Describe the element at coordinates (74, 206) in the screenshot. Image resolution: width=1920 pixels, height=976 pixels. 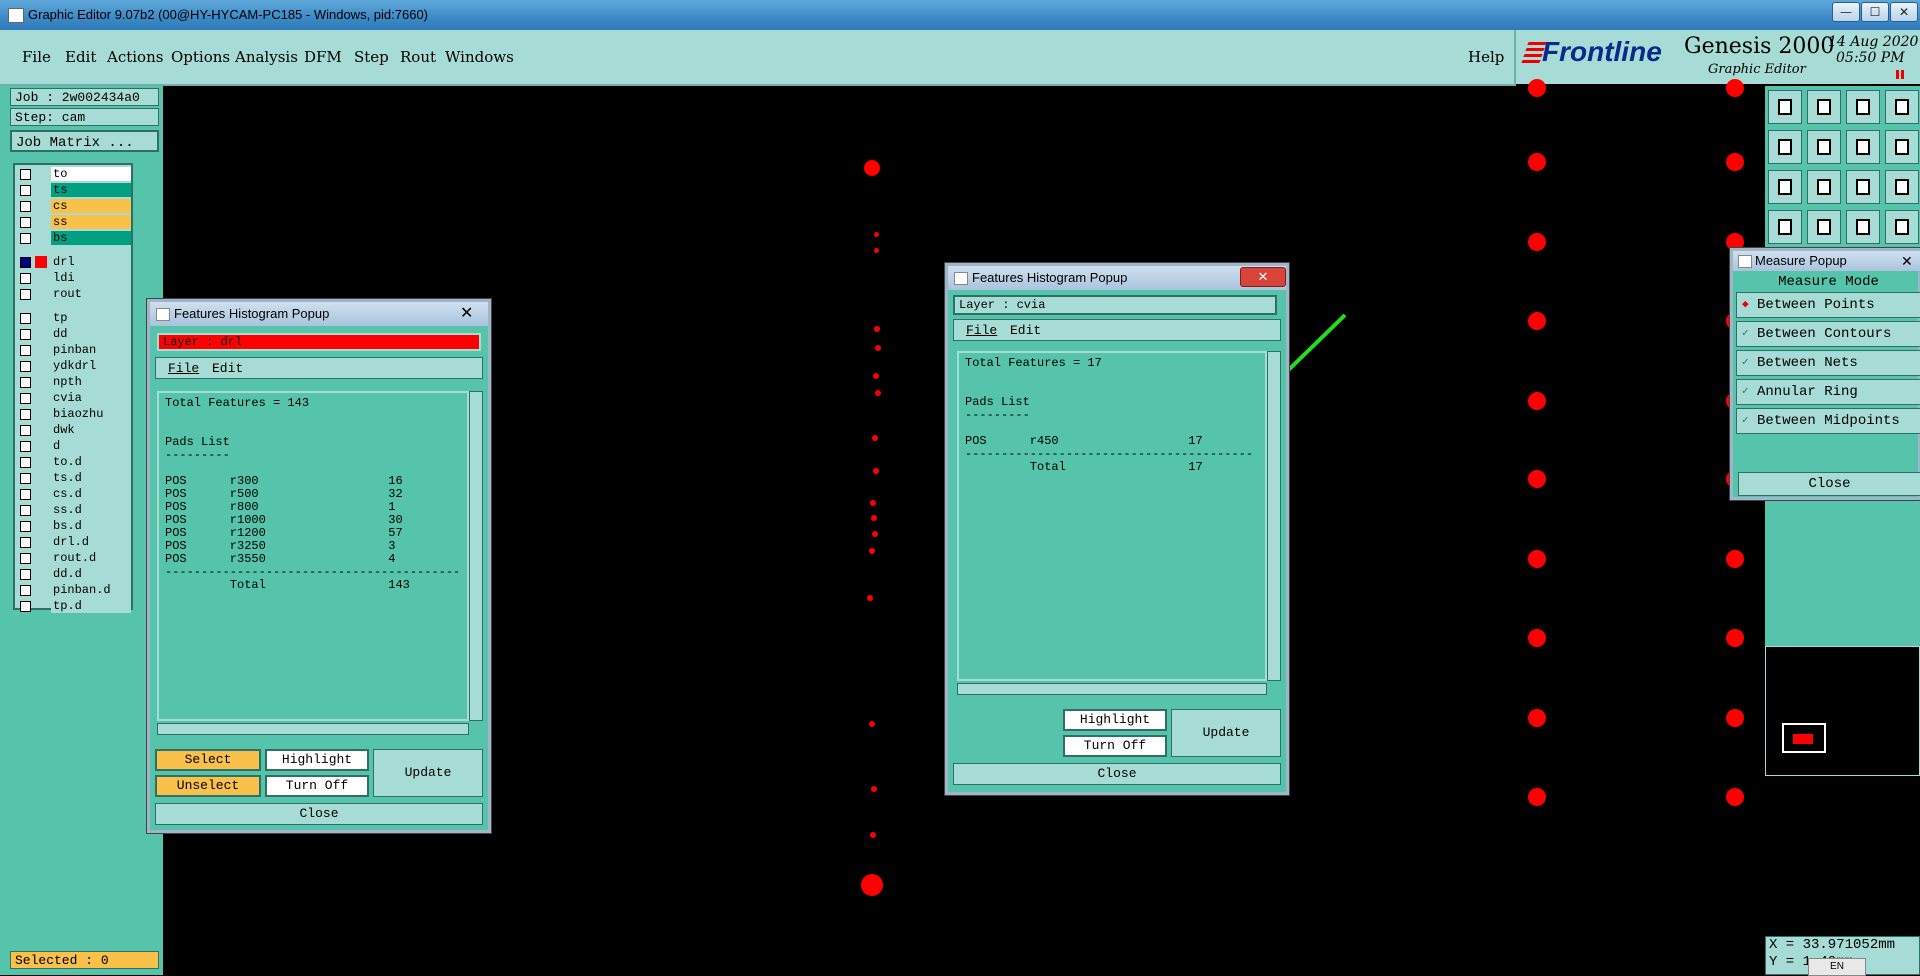
I see `layer-row-cs: cs` at that location.